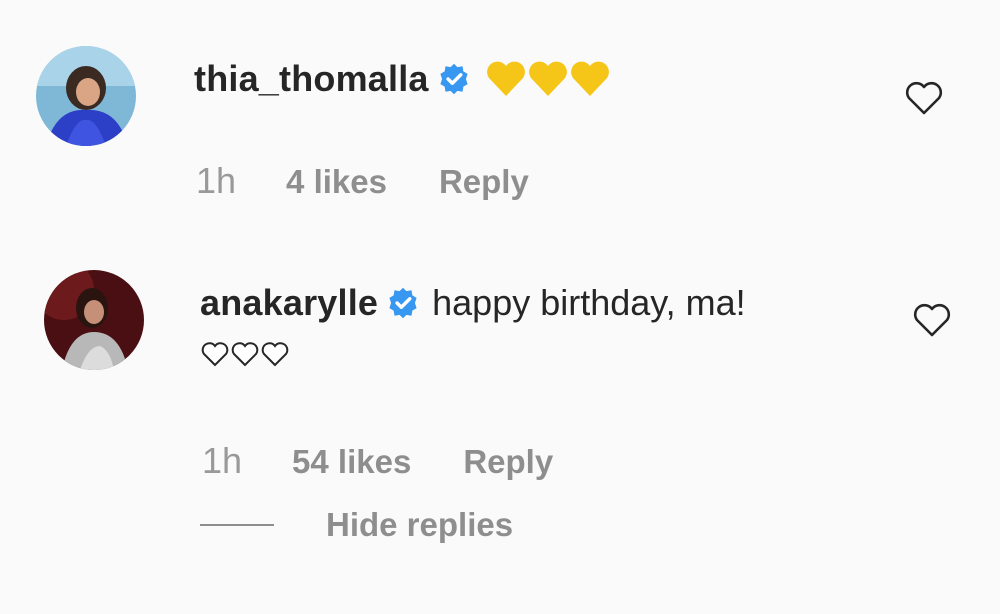 The width and height of the screenshot is (1000, 614). Describe the element at coordinates (351, 462) in the screenshot. I see `comment-likes-count: 54 likes` at that location.